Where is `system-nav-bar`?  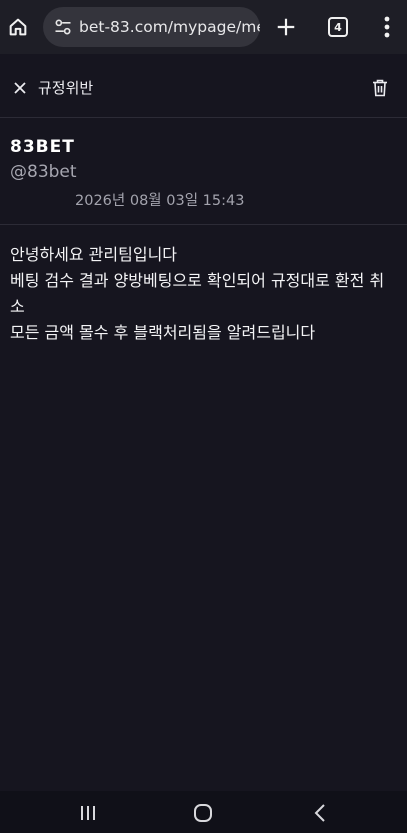
system-nav-bar is located at coordinates (203, 812).